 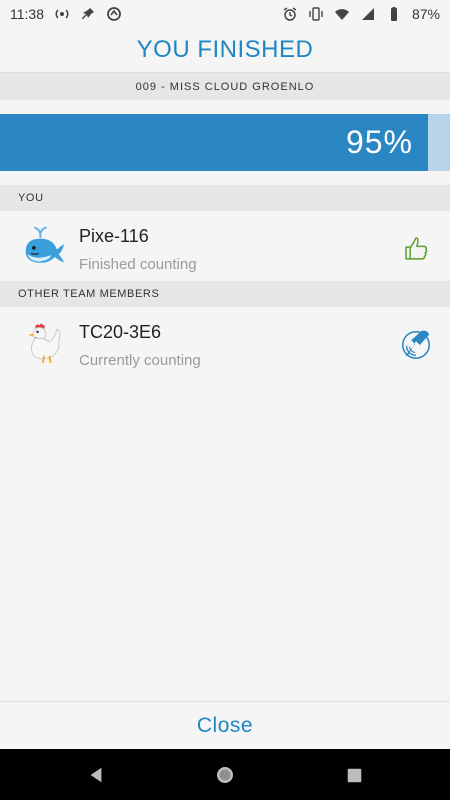 What do you see at coordinates (27, 14) in the screenshot?
I see `status-time: 11:38` at bounding box center [27, 14].